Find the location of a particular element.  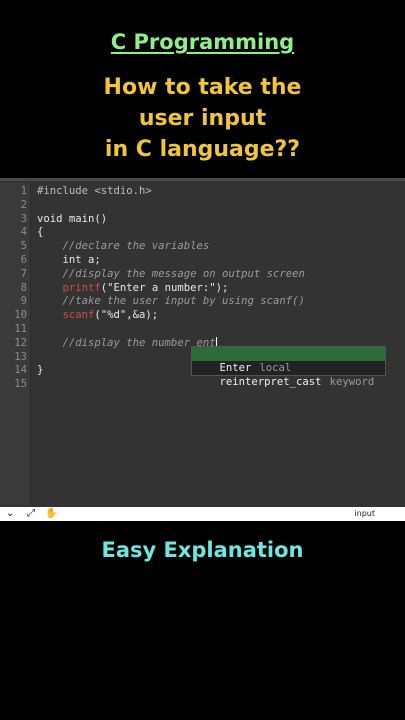

line-number: 1 is located at coordinates (23, 191).